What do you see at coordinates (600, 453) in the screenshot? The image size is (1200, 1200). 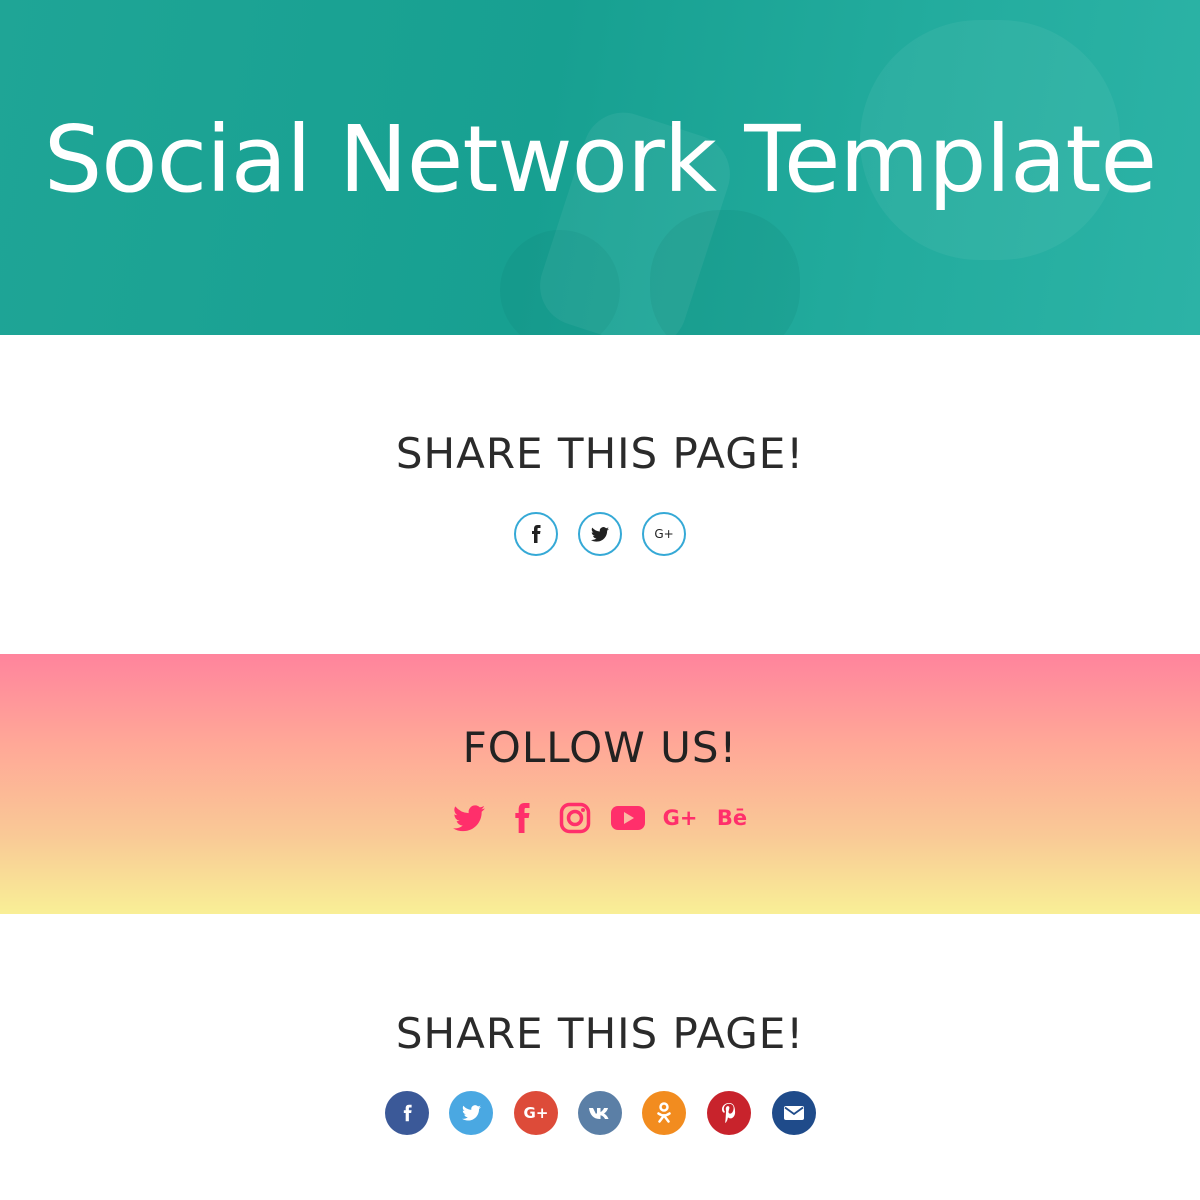 I see `share-heading: SHARE THIS PAGE!` at bounding box center [600, 453].